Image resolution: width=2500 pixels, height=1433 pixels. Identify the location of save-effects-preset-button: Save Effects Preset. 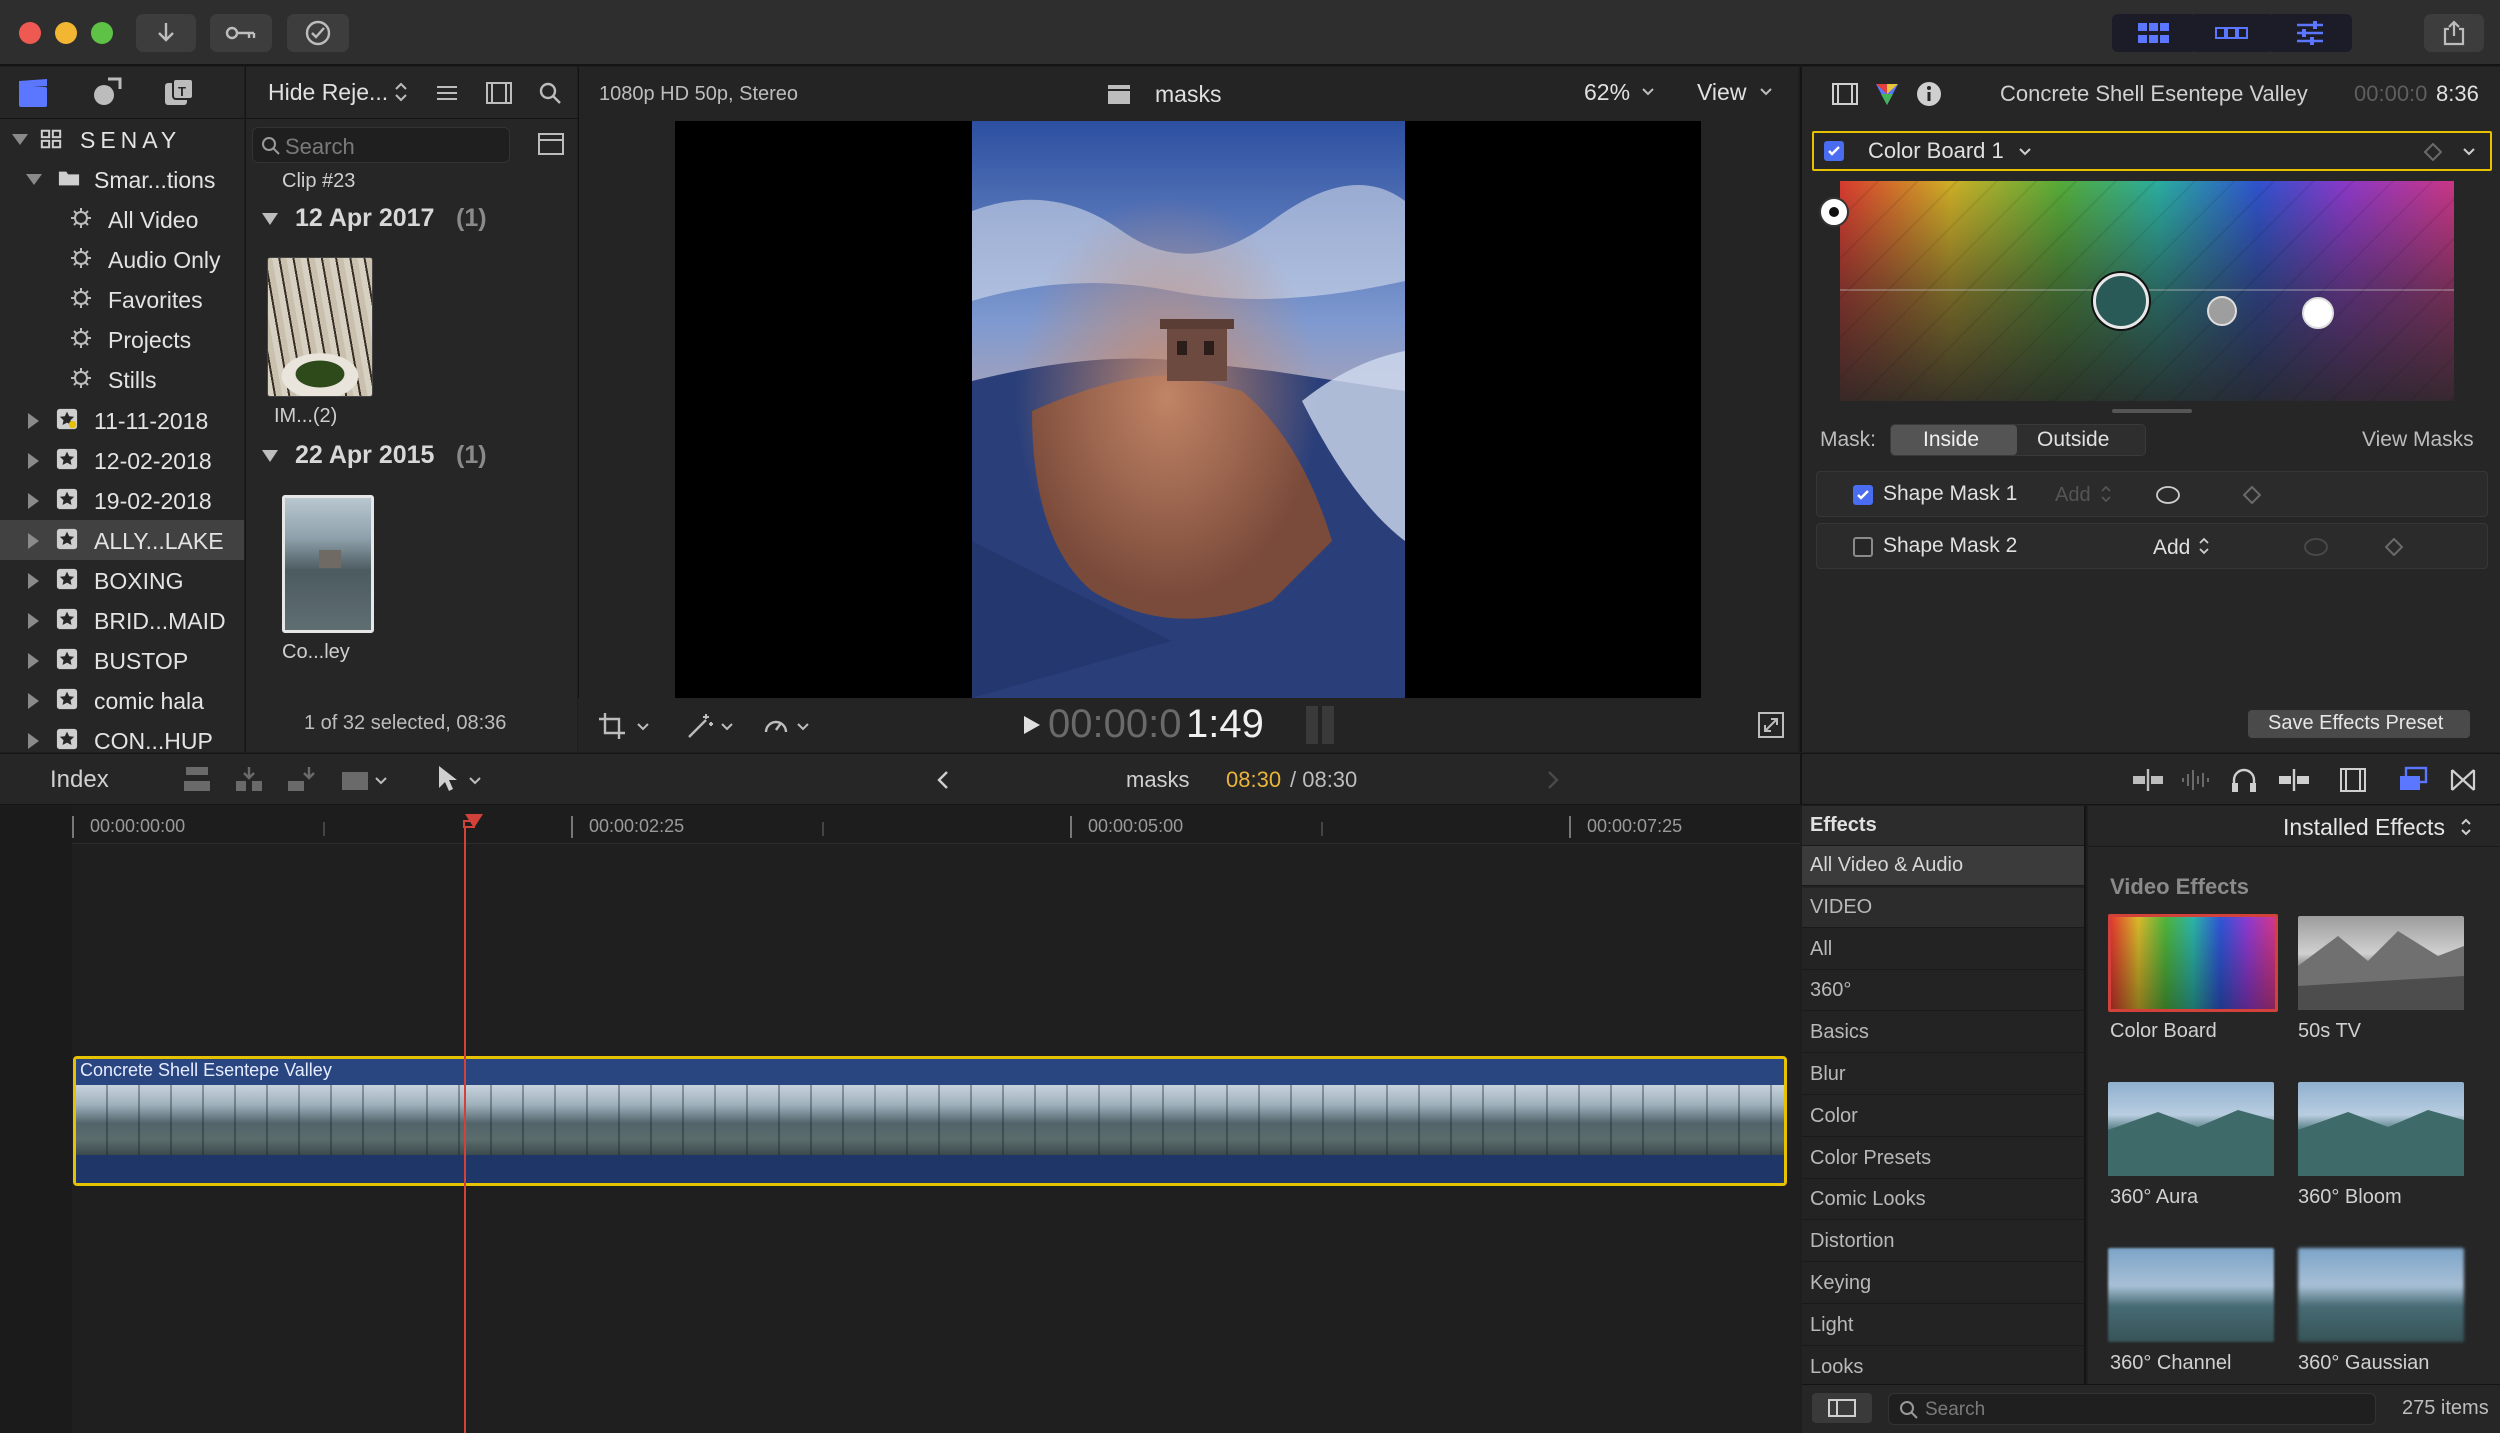
(2359, 724).